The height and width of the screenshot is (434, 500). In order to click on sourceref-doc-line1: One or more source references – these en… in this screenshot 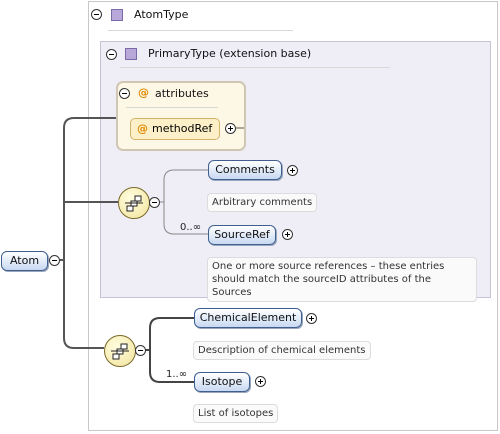, I will do `click(328, 266)`.